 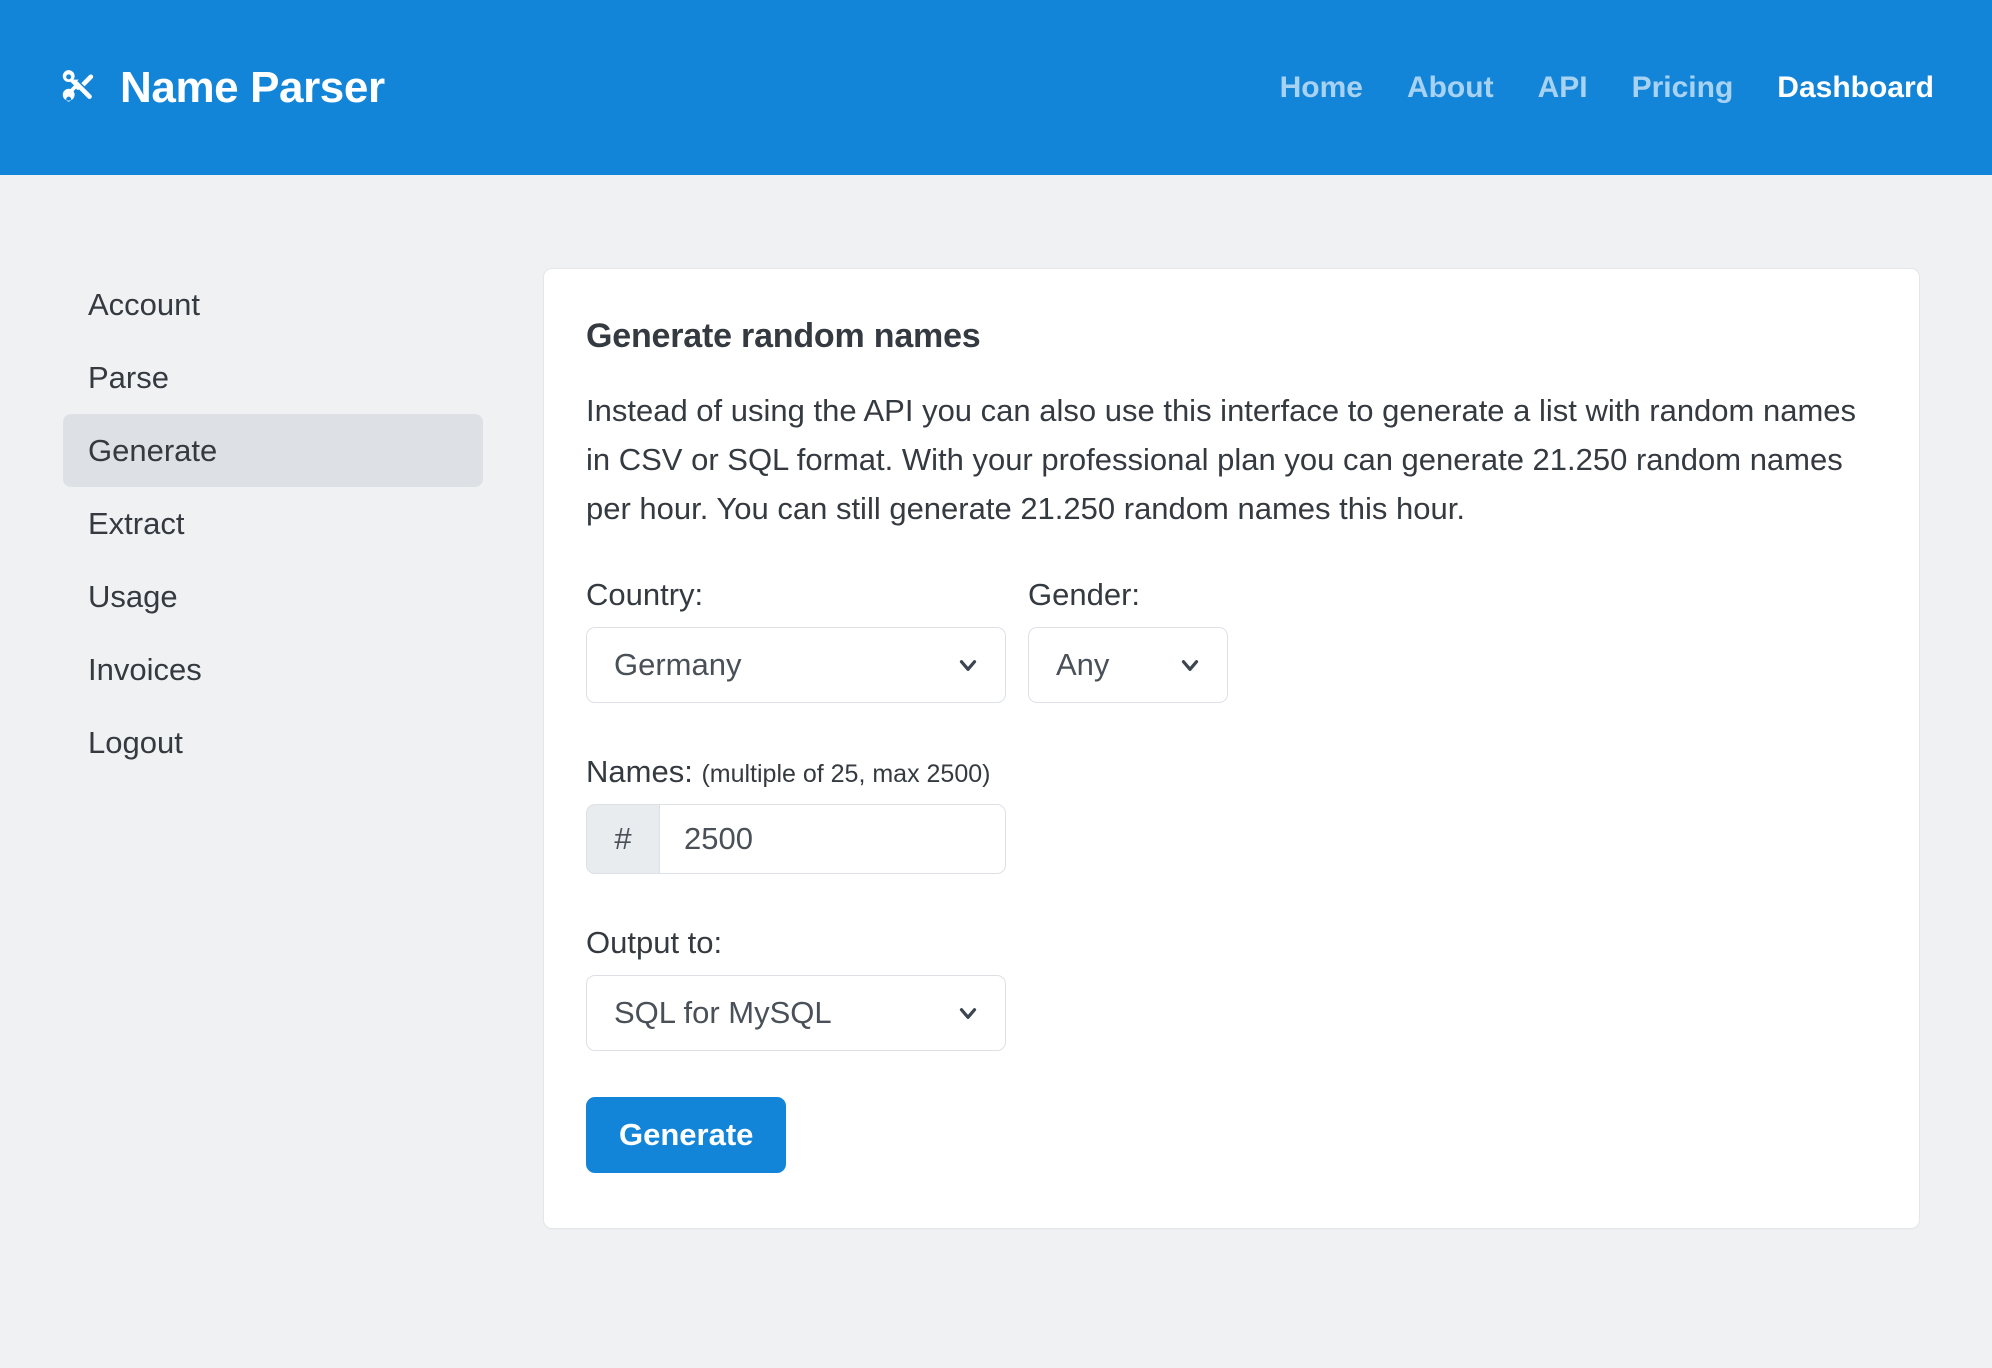 I want to click on country-field-group: Country: Germany, so click(x=796, y=639).